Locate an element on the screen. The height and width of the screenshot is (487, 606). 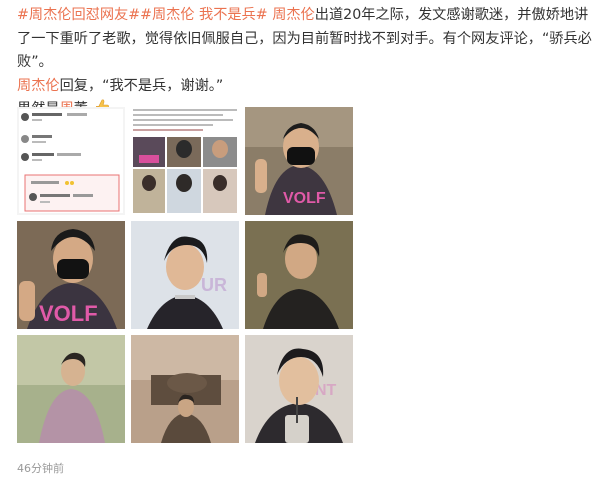
image-1-screenshot is located at coordinates (71, 161).